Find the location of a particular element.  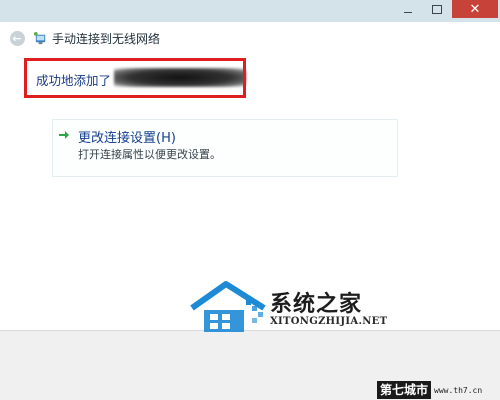

corner-watermark-label: 第七城市 is located at coordinates (404, 390).